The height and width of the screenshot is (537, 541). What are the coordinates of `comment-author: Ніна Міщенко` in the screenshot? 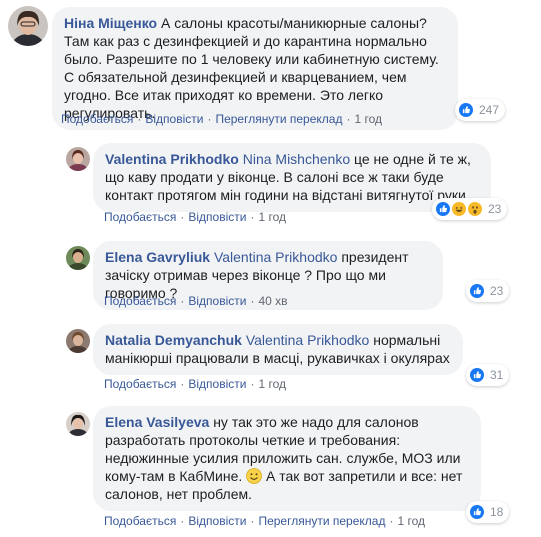 It's located at (110, 23).